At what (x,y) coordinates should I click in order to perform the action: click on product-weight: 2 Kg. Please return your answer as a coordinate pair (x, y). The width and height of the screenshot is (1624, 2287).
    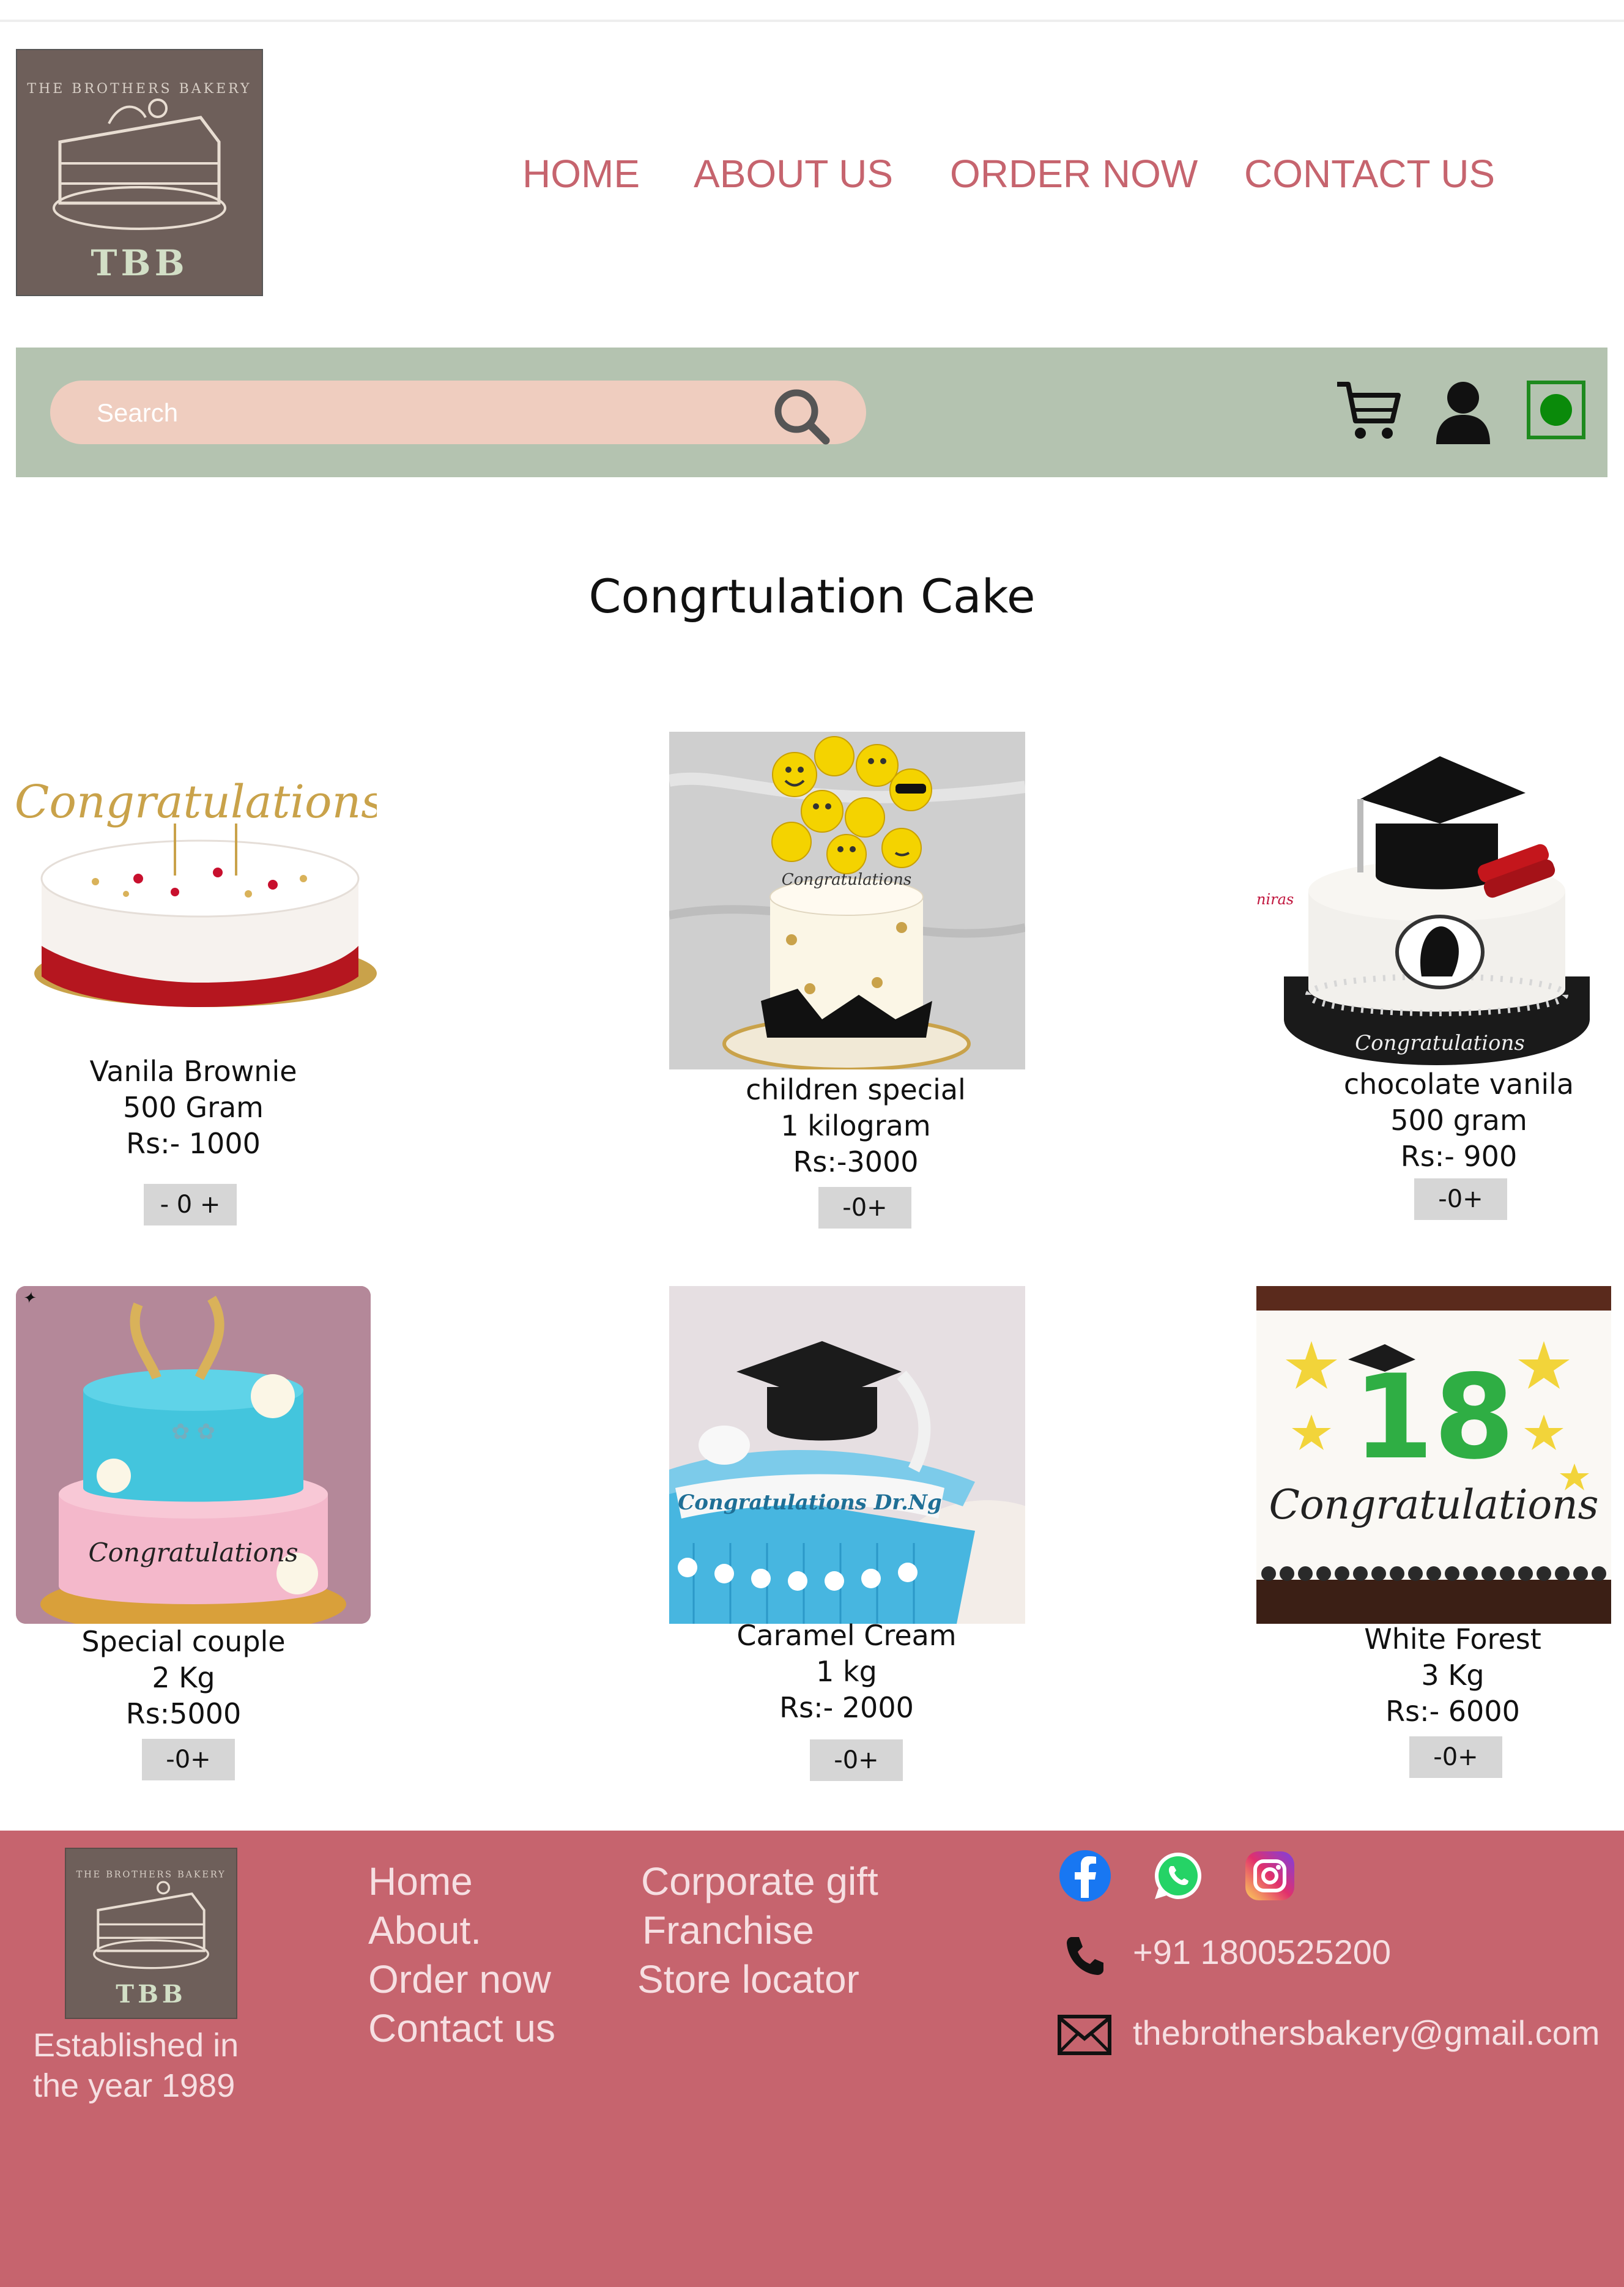
    Looking at the image, I should click on (183, 1678).